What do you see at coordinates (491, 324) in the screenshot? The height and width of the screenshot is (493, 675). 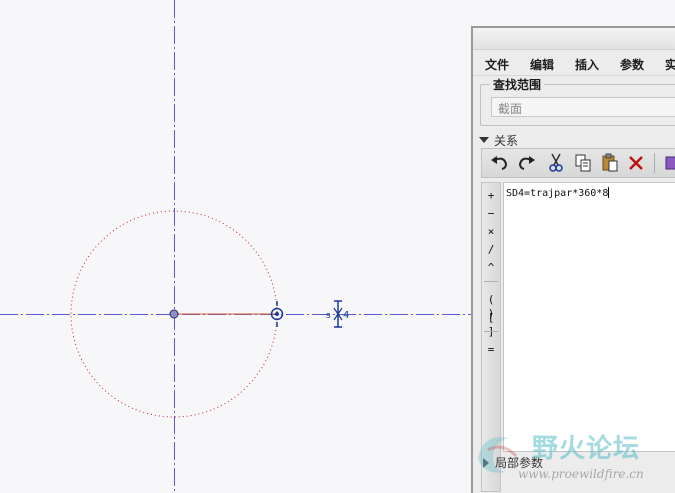 I see `operator-brackets-button: [ ]` at bounding box center [491, 324].